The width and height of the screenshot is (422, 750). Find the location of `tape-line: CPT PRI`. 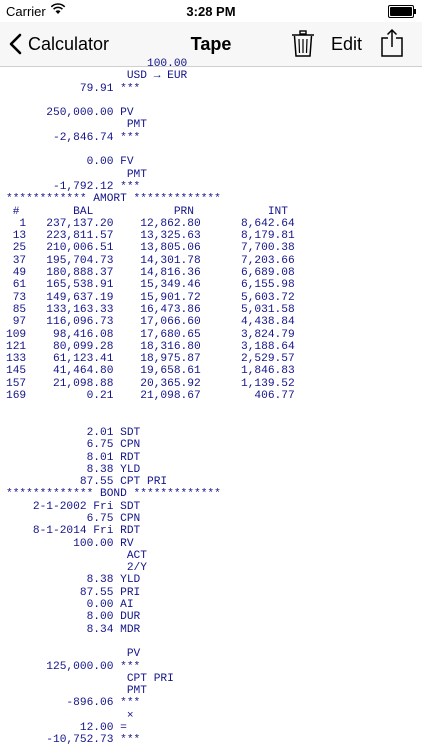

tape-line: CPT PRI is located at coordinates (90, 678).